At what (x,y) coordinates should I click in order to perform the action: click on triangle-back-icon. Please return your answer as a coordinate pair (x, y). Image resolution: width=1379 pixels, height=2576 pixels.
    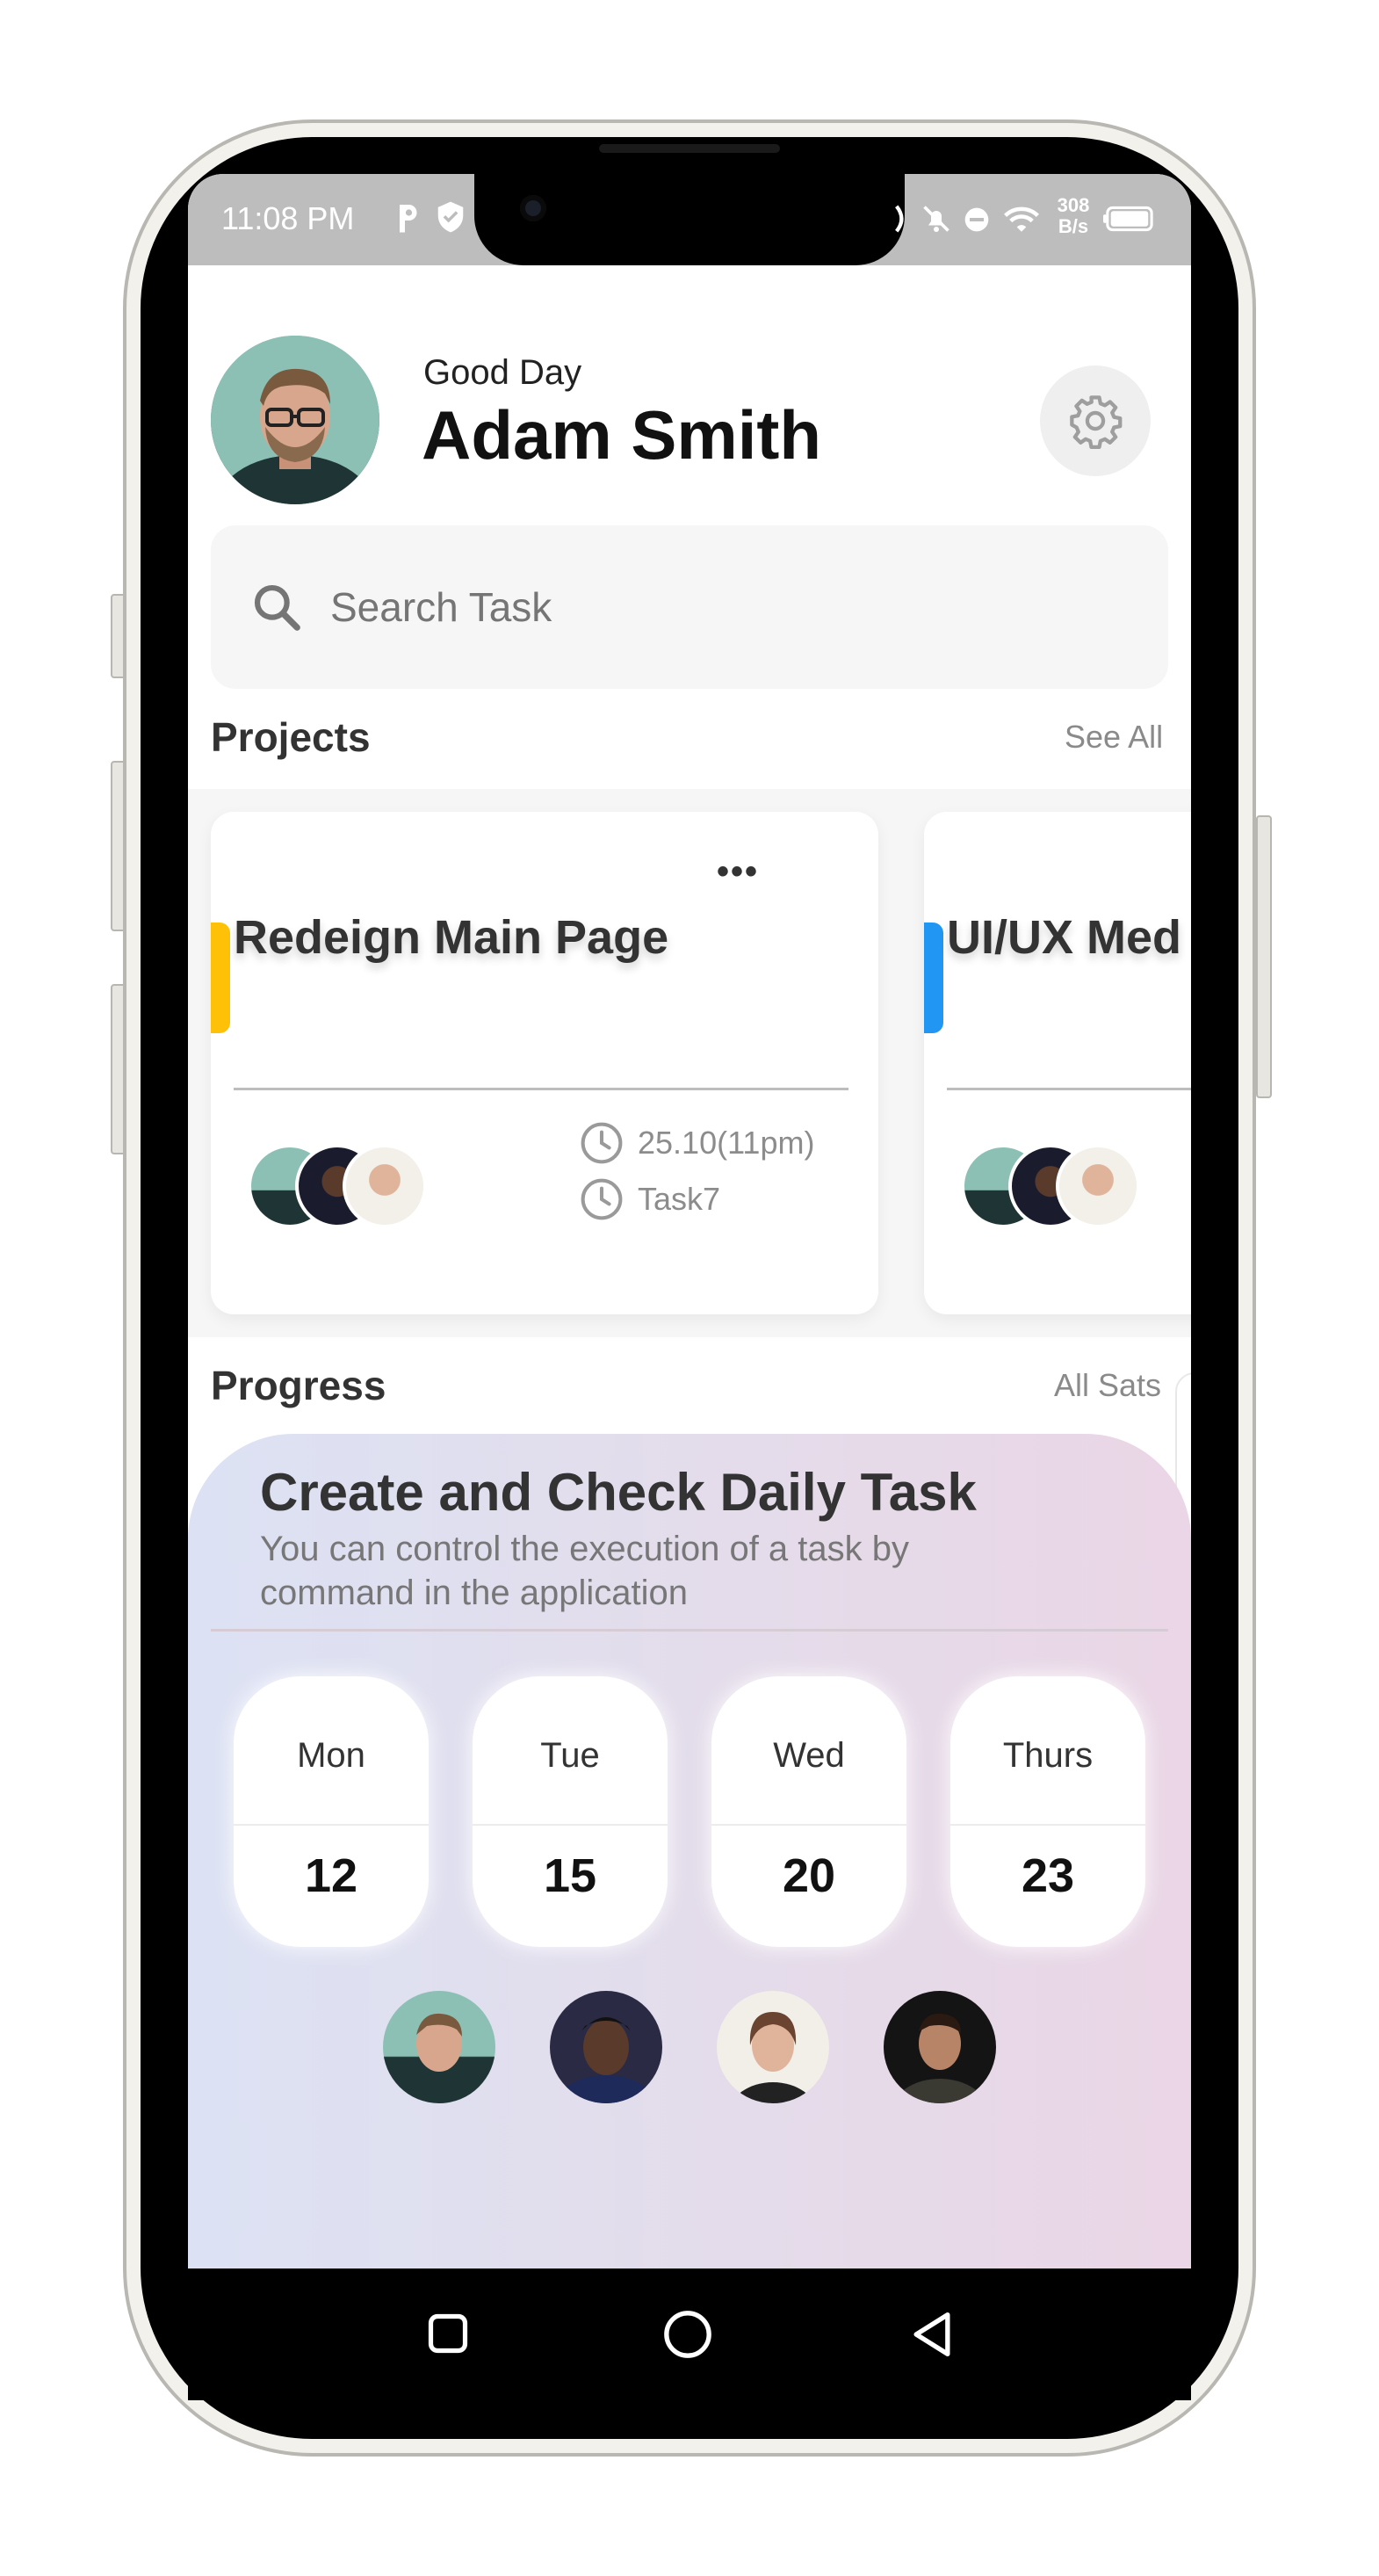
    Looking at the image, I should click on (931, 2334).